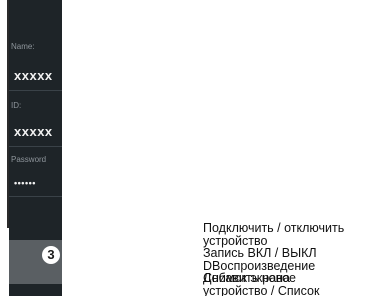 The width and height of the screenshot is (376, 296). What do you see at coordinates (23, 46) in the screenshot?
I see `name-label: Name:` at bounding box center [23, 46].